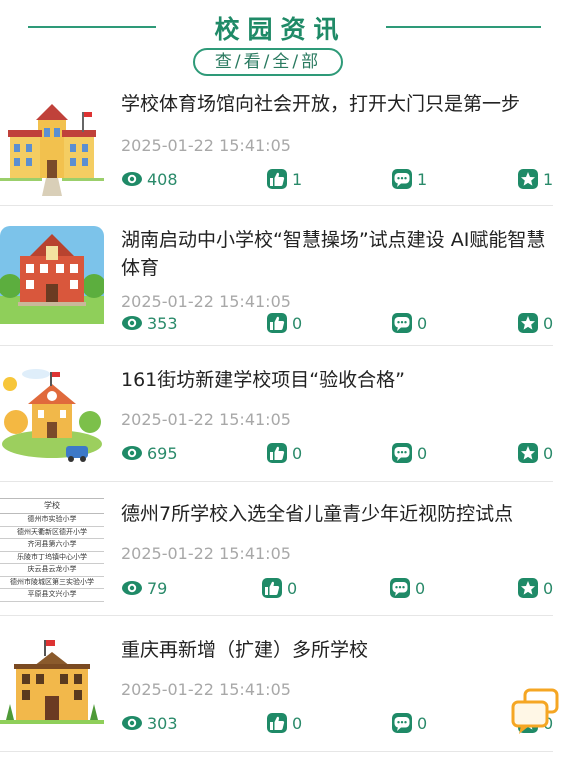 This screenshot has height=763, width=561. What do you see at coordinates (463, 27) in the screenshot?
I see `header-line-right` at bounding box center [463, 27].